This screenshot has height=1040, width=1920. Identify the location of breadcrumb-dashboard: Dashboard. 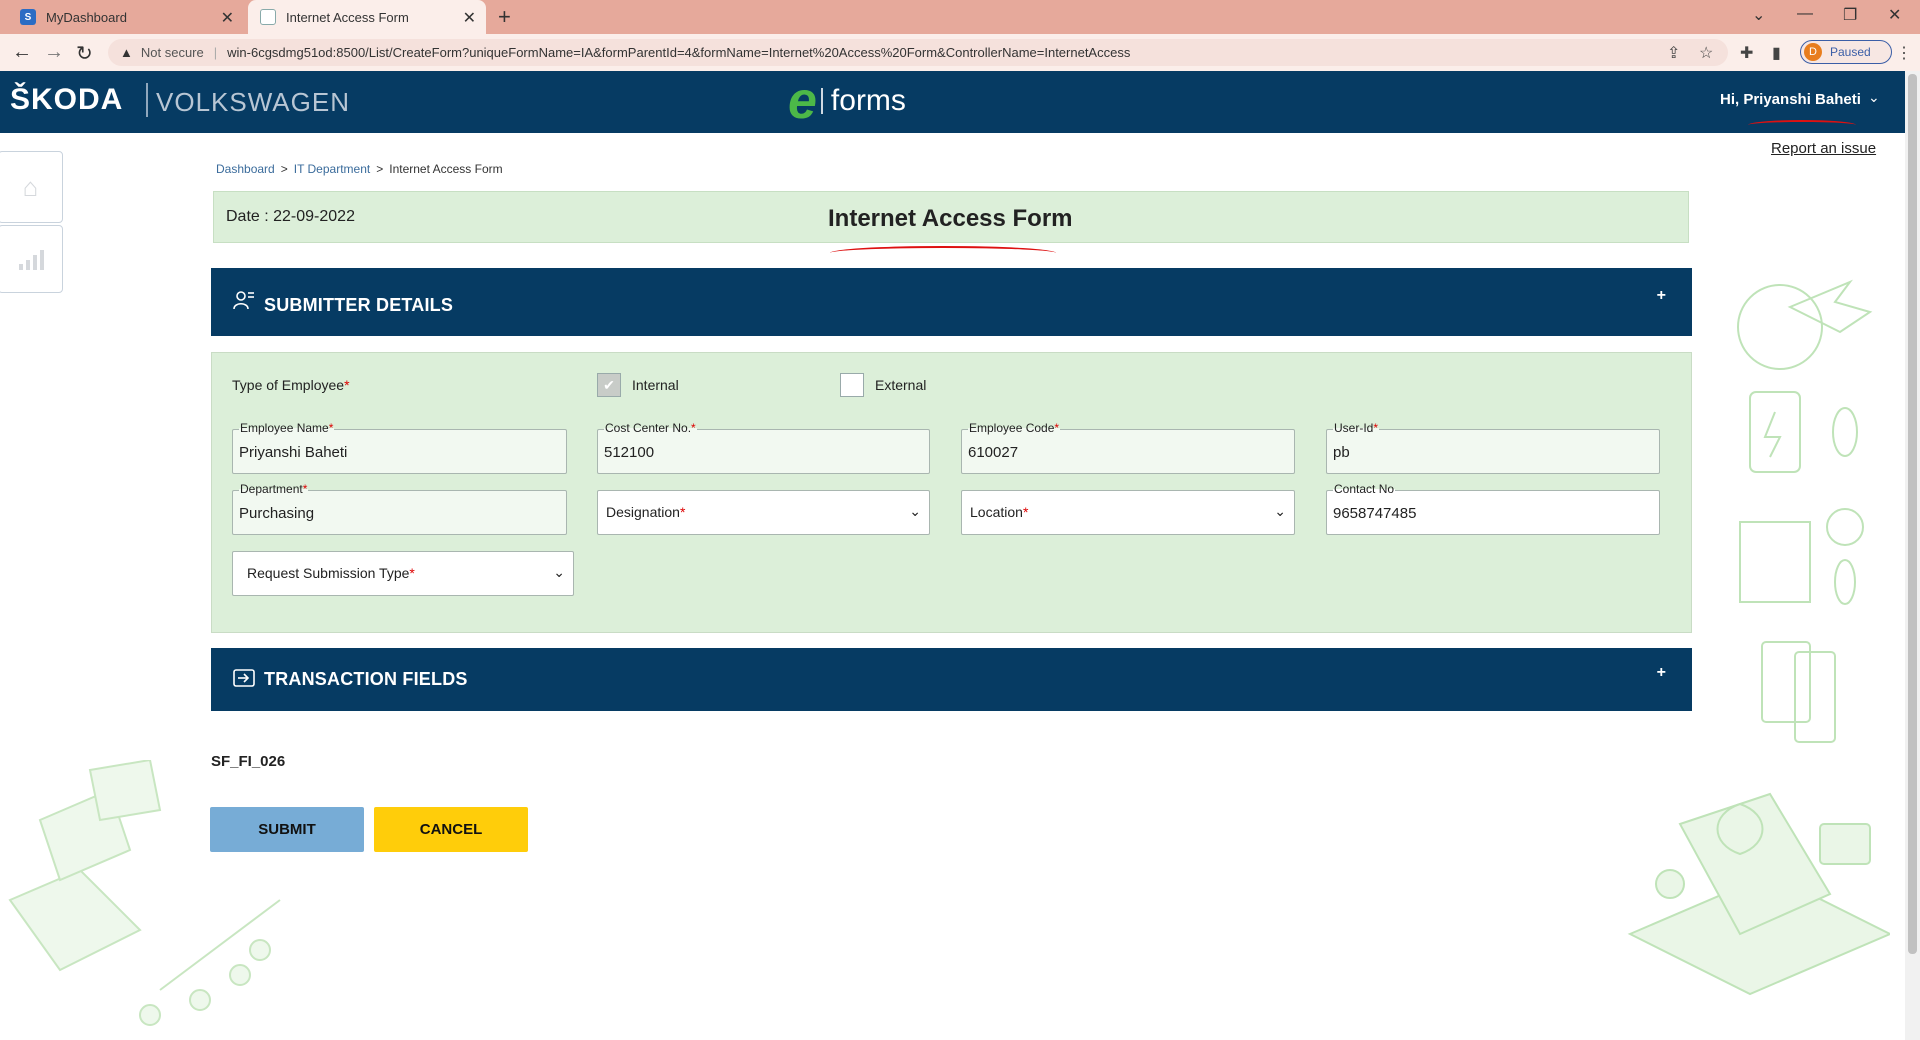
(245, 169).